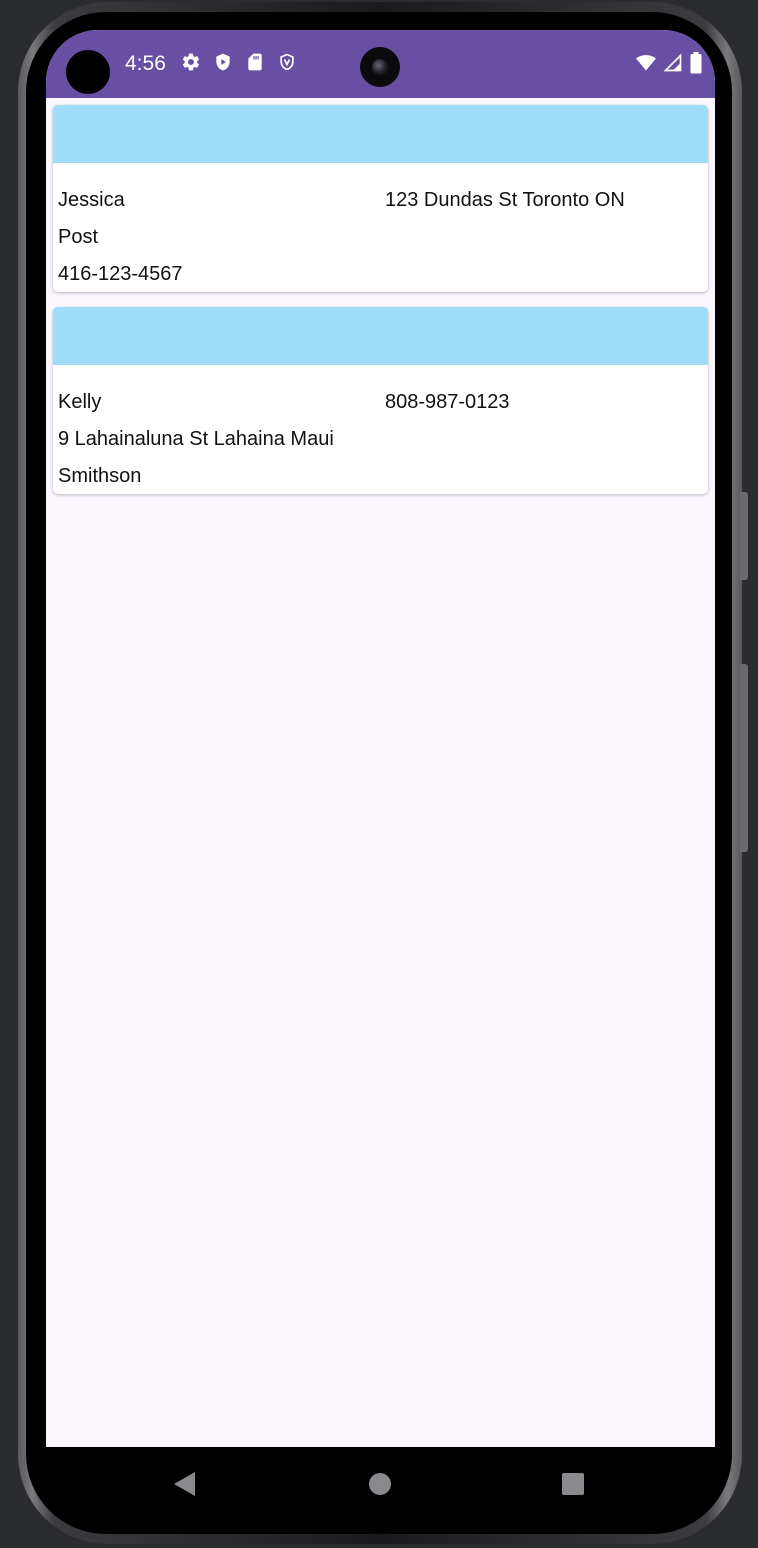 This screenshot has height=1548, width=758. Describe the element at coordinates (120, 274) in the screenshot. I see `contact-phone: 416-123-4567` at that location.